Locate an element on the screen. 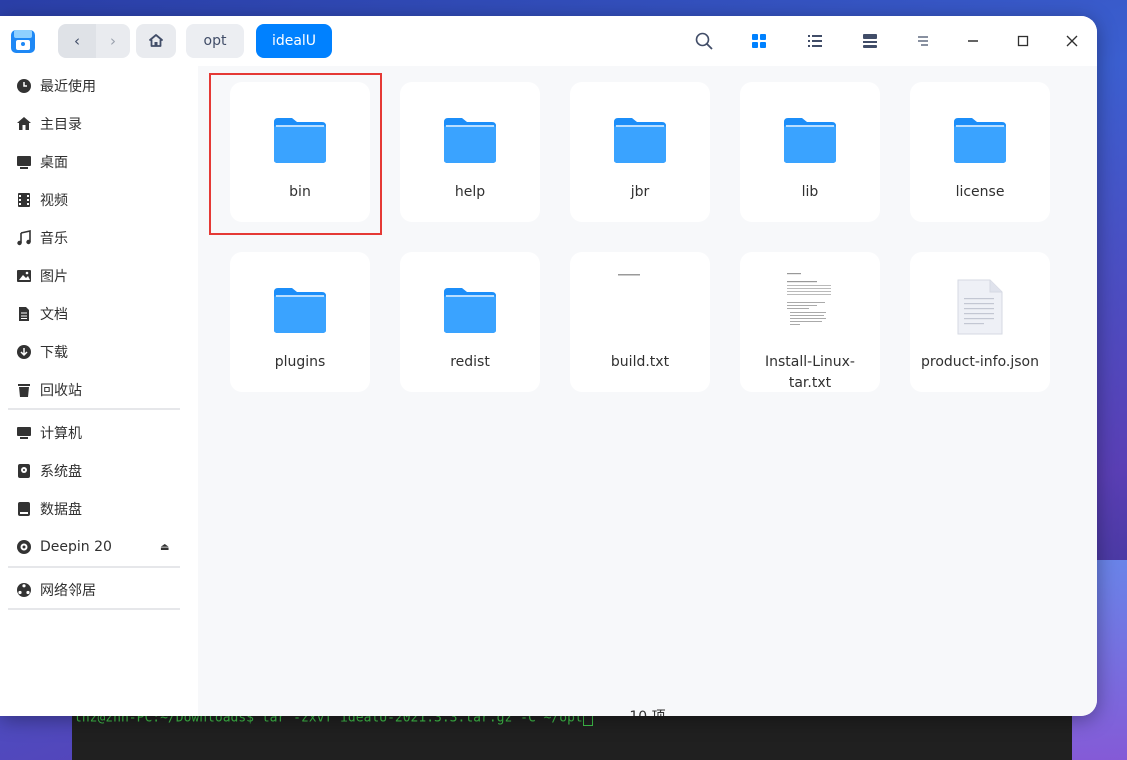  sidebar-item-deepin-20: Deepin 20 ⏏ is located at coordinates (99, 547).